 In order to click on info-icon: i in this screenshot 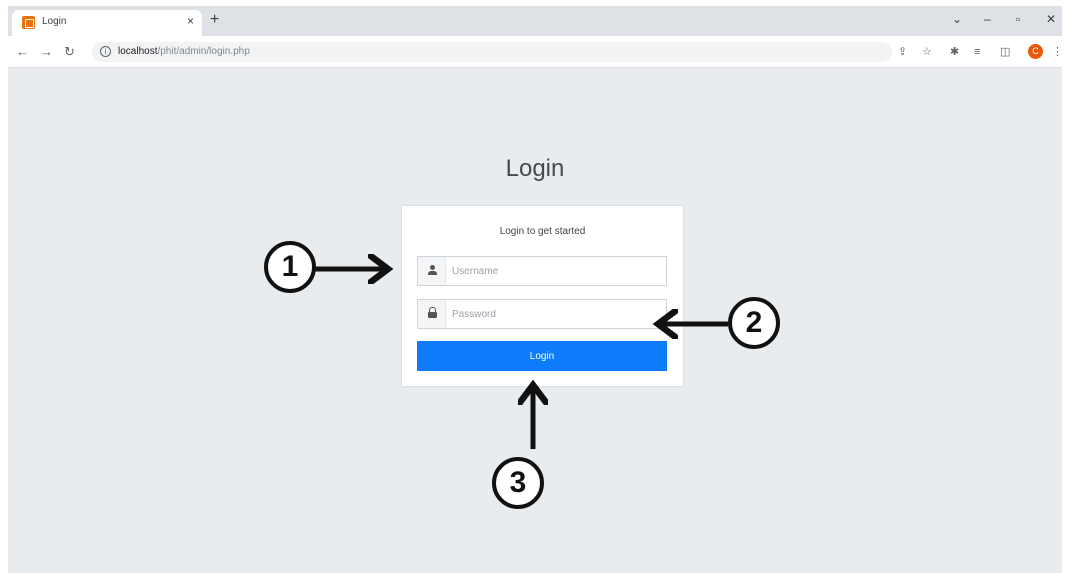, I will do `click(105, 51)`.